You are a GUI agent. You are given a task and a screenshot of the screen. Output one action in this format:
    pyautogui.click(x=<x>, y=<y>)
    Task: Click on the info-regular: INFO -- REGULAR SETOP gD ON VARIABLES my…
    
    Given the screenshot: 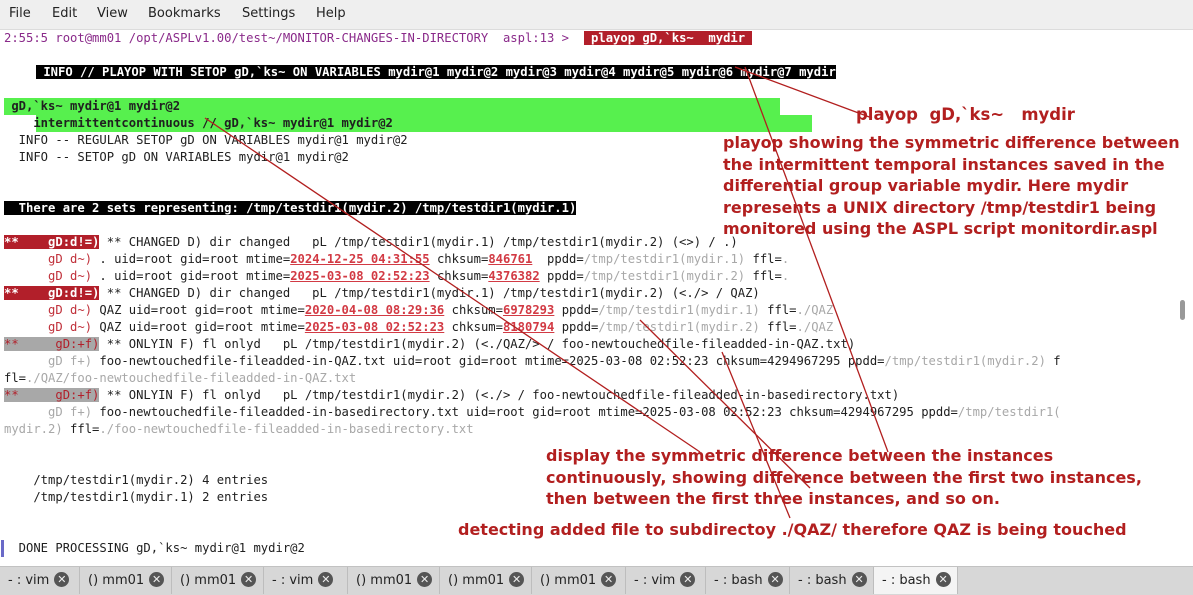 What is the action you would take?
    pyautogui.click(x=206, y=140)
    